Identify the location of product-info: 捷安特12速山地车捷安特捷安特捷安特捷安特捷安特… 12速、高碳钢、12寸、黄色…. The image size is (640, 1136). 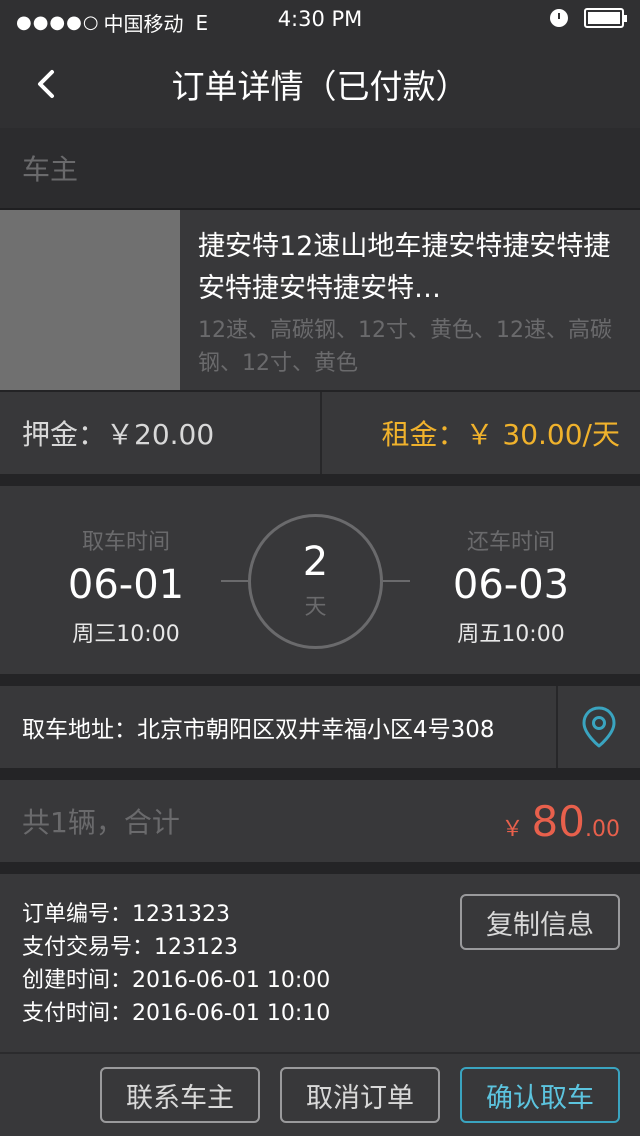
(410, 300).